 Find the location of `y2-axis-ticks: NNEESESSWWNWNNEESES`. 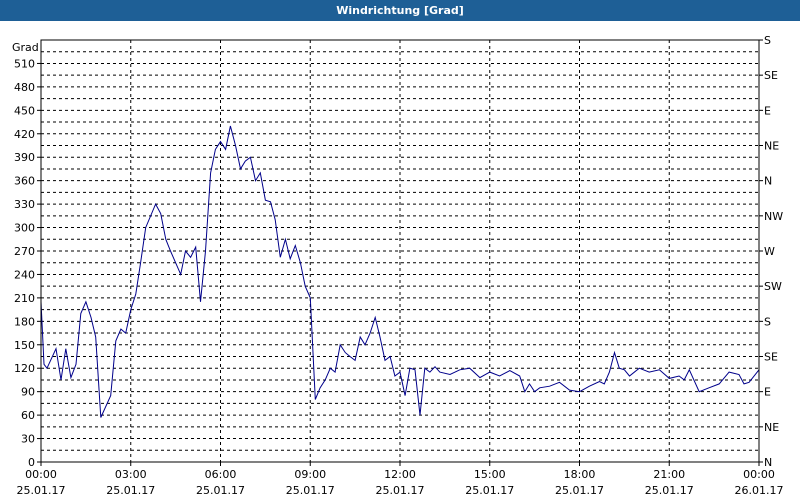

y2-axis-ticks: NNEESESSWWNWNNEESES is located at coordinates (771, 251).